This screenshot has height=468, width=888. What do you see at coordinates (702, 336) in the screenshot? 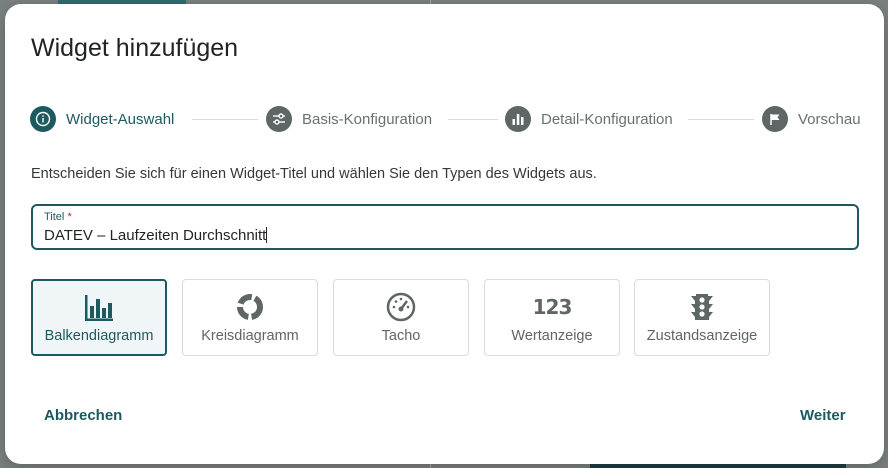
I see `widget-type-label: Zustandsanzeige` at bounding box center [702, 336].